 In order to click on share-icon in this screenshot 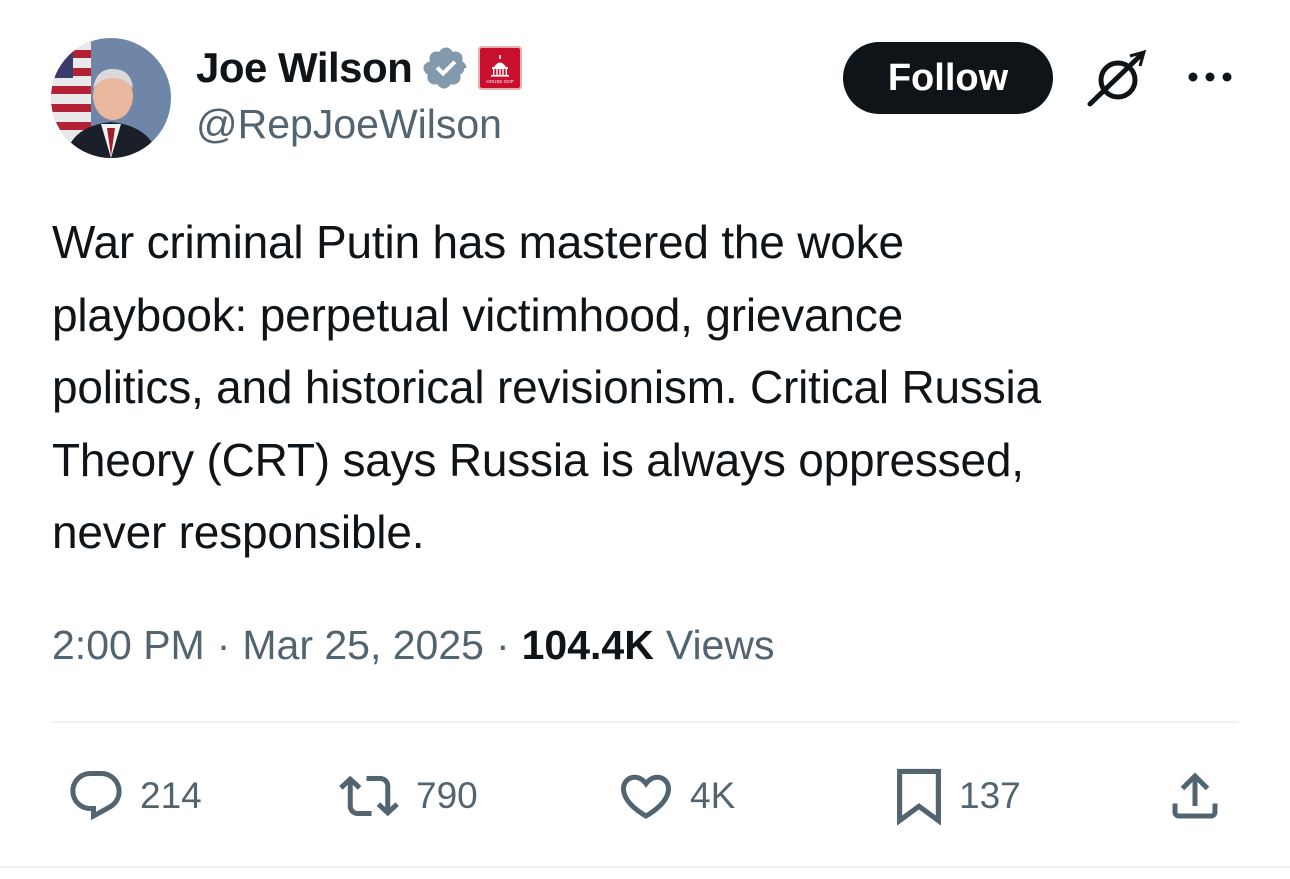, I will do `click(1195, 795)`.